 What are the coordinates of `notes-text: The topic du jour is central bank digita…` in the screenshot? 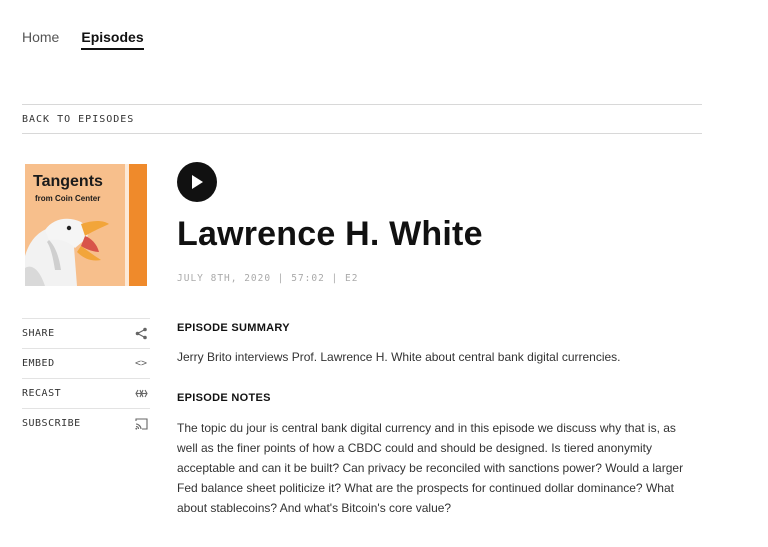 It's located at (430, 468).